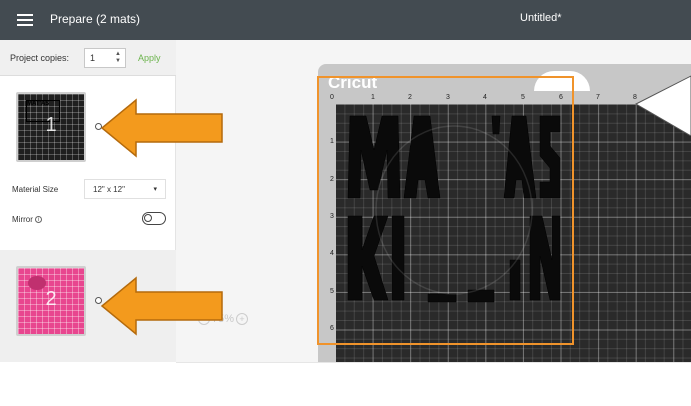 Image resolution: width=691 pixels, height=406 pixels. I want to click on callout-pointer, so click(662, 105).